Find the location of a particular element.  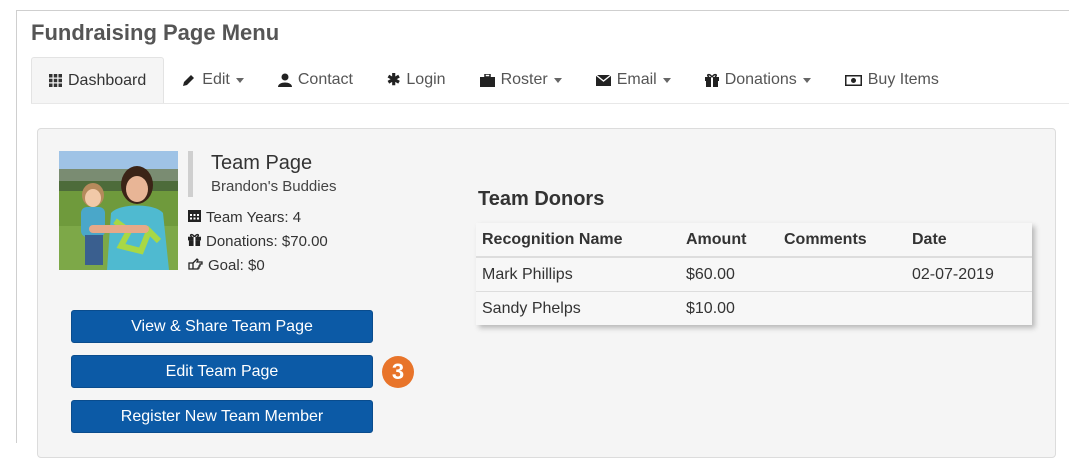

team-donations: Donations: $70.00 is located at coordinates (267, 241).